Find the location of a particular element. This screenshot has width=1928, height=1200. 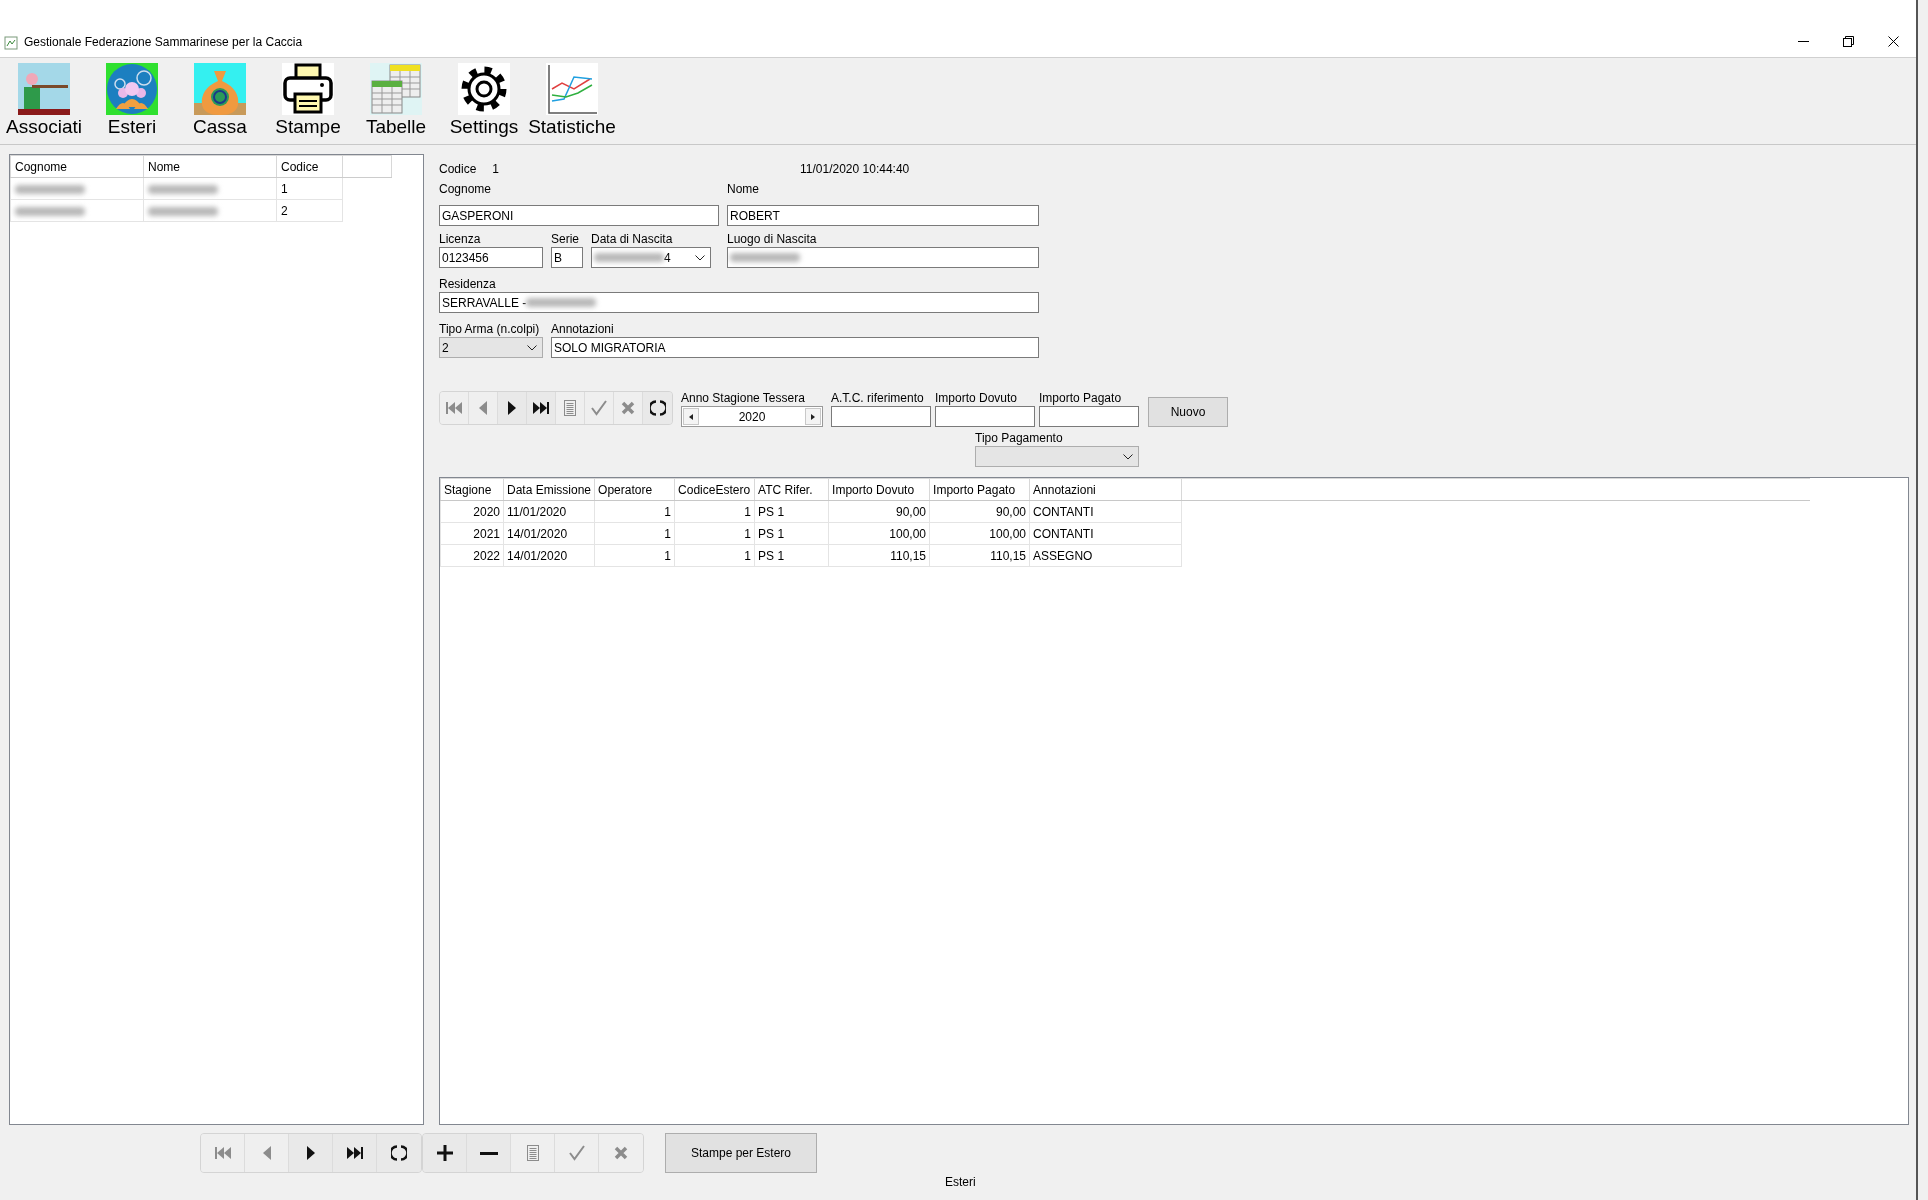

dropdown: 2 is located at coordinates (491, 347).